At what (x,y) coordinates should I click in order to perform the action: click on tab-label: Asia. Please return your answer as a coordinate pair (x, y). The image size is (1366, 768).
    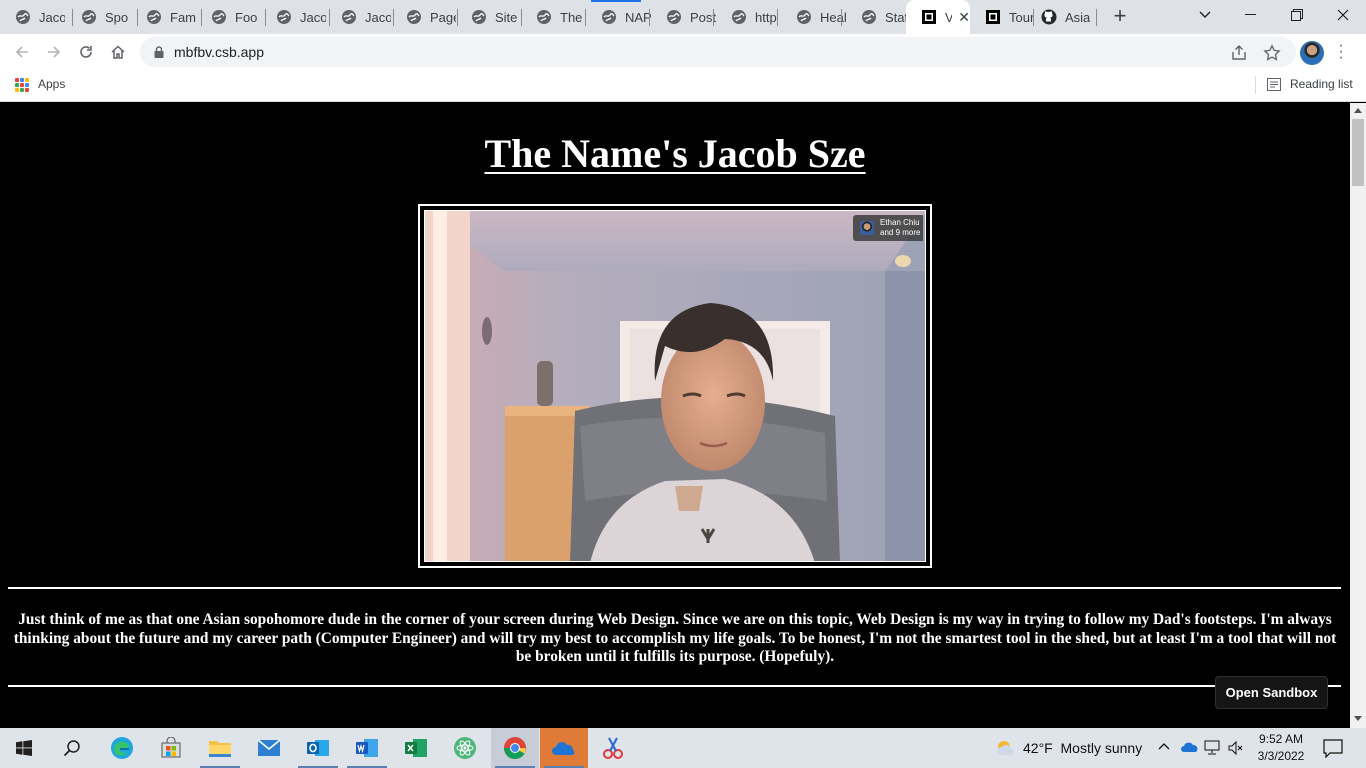
    Looking at the image, I should click on (1078, 17).